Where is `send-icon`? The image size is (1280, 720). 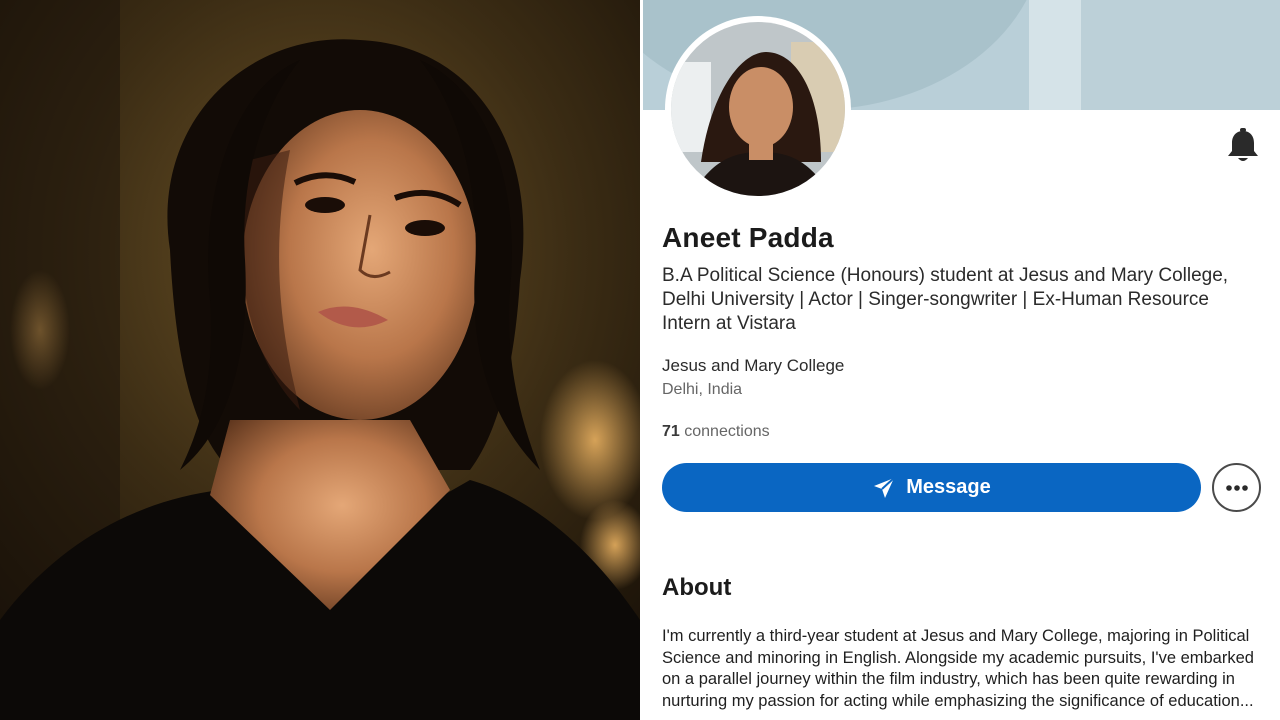
send-icon is located at coordinates (884, 487).